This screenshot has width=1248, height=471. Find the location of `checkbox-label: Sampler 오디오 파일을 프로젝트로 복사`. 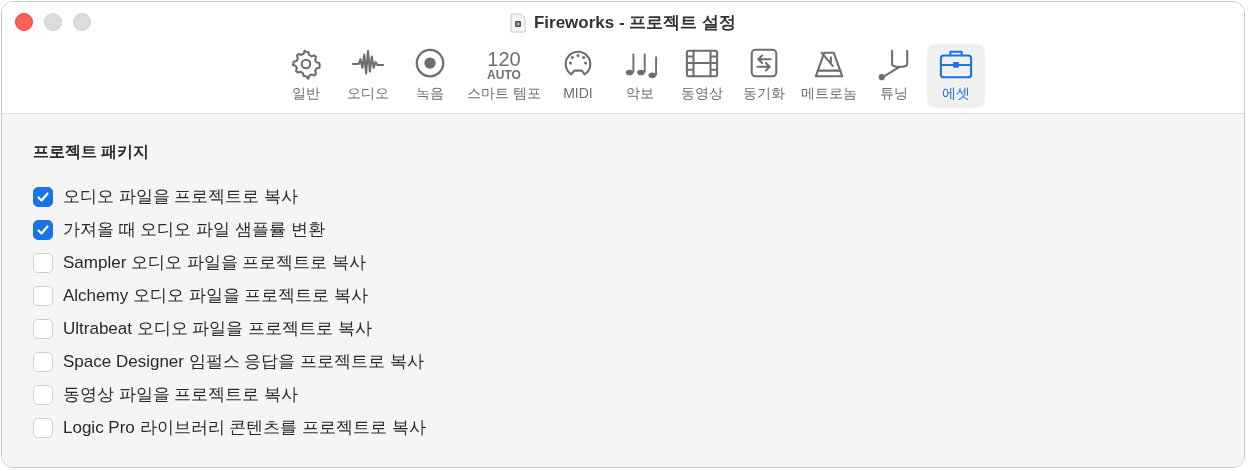

checkbox-label: Sampler 오디오 파일을 프로젝트로 복사 is located at coordinates (215, 263).